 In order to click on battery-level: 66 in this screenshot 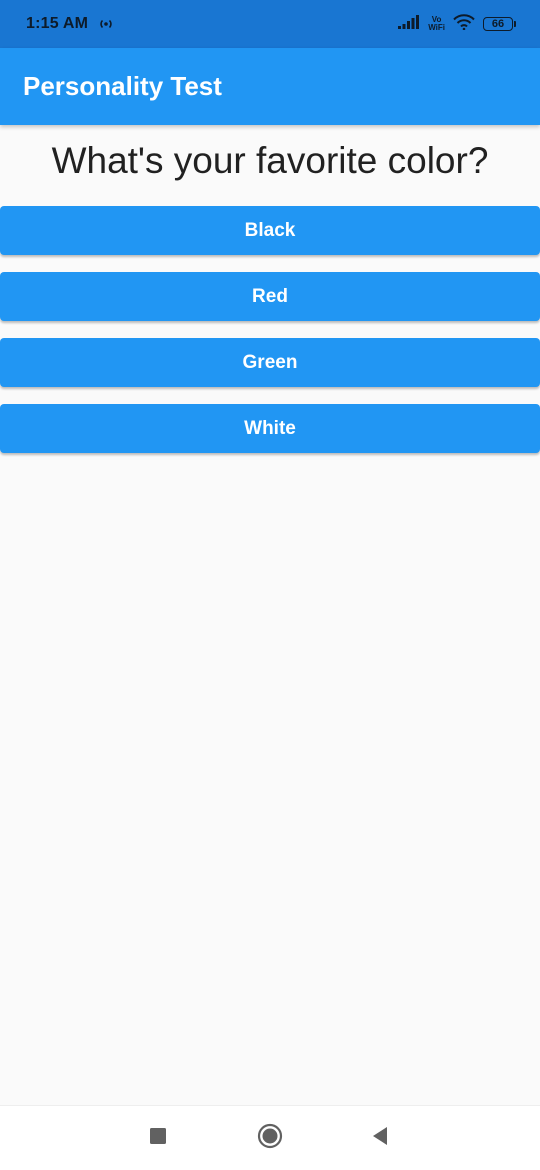, I will do `click(498, 24)`.